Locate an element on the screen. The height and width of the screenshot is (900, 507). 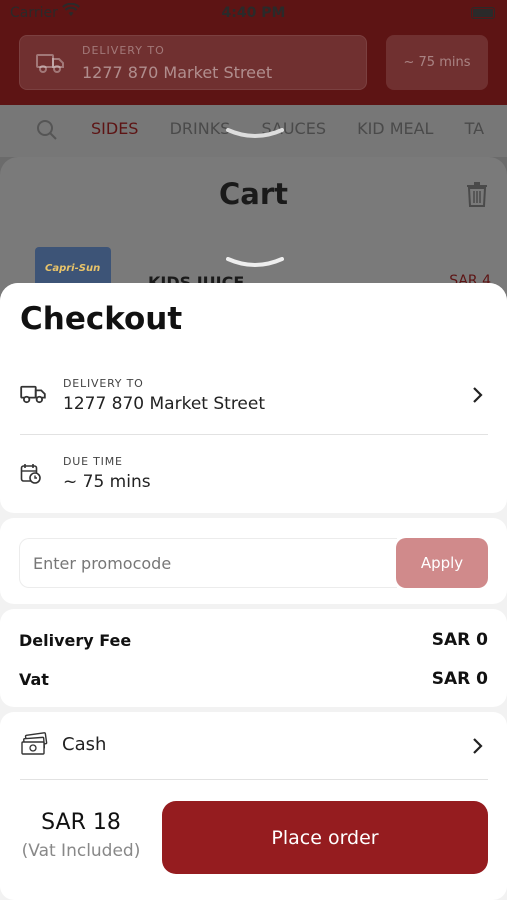
fees-card: Delivery Fee SAR 0 Vat SAR 0 is located at coordinates (253, 658).